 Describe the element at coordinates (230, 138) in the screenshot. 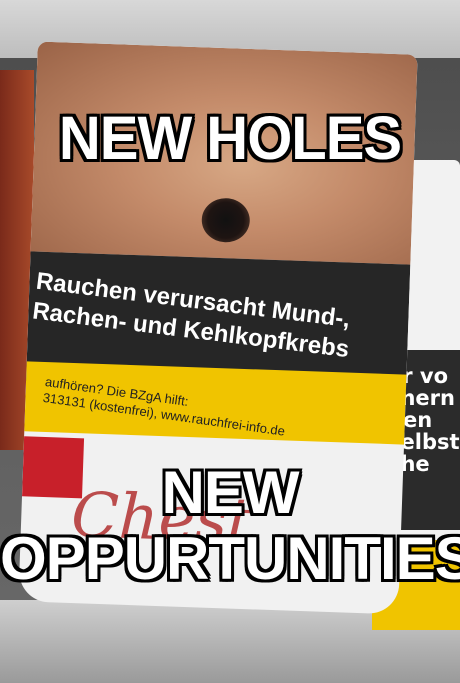

I see `top-caption: NEW HOLES` at that location.